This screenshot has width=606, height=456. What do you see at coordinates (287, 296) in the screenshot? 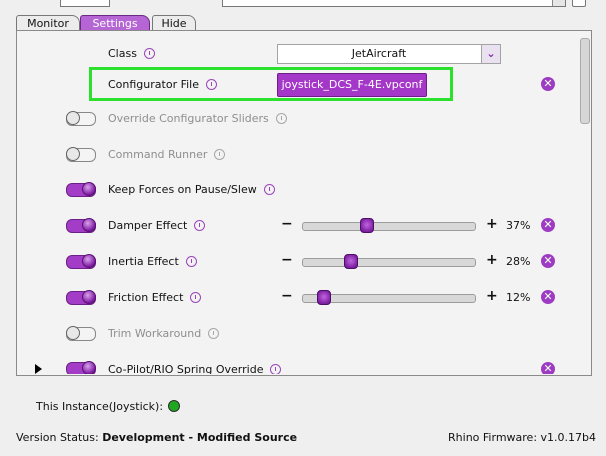
I see `friction-decrease-button: −` at bounding box center [287, 296].